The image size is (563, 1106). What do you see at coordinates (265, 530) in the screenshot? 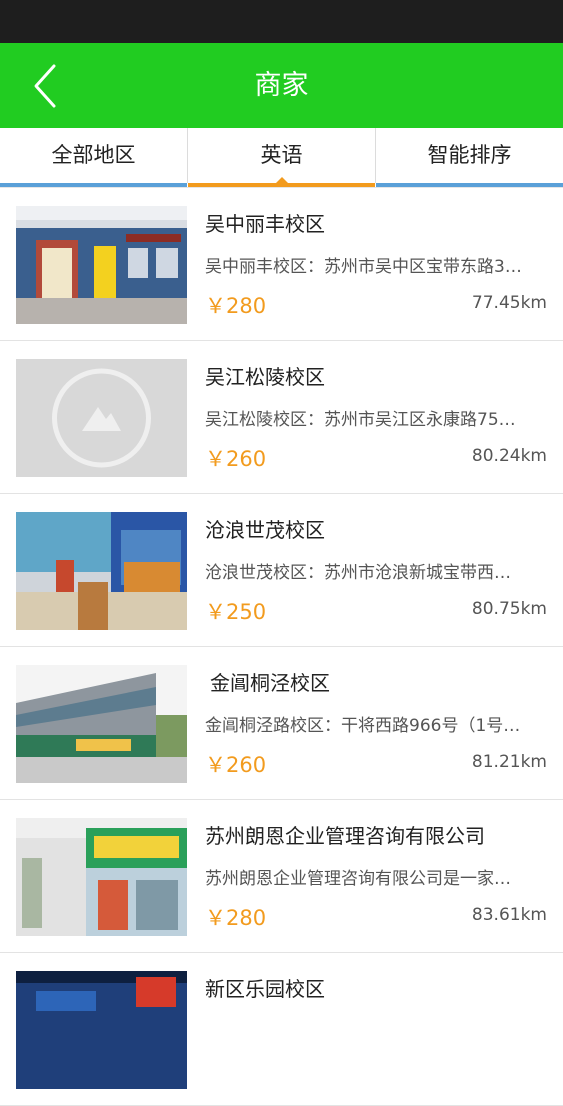
I see `merchant-title: 沧浪世茂校区` at bounding box center [265, 530].